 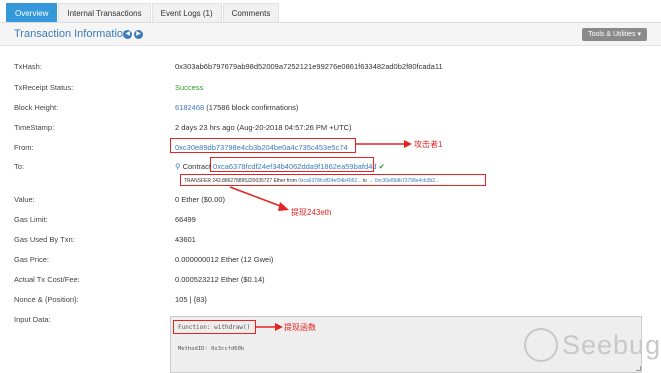 What do you see at coordinates (191, 299) in the screenshot?
I see `value-nonce: 105 | {83}` at bounding box center [191, 299].